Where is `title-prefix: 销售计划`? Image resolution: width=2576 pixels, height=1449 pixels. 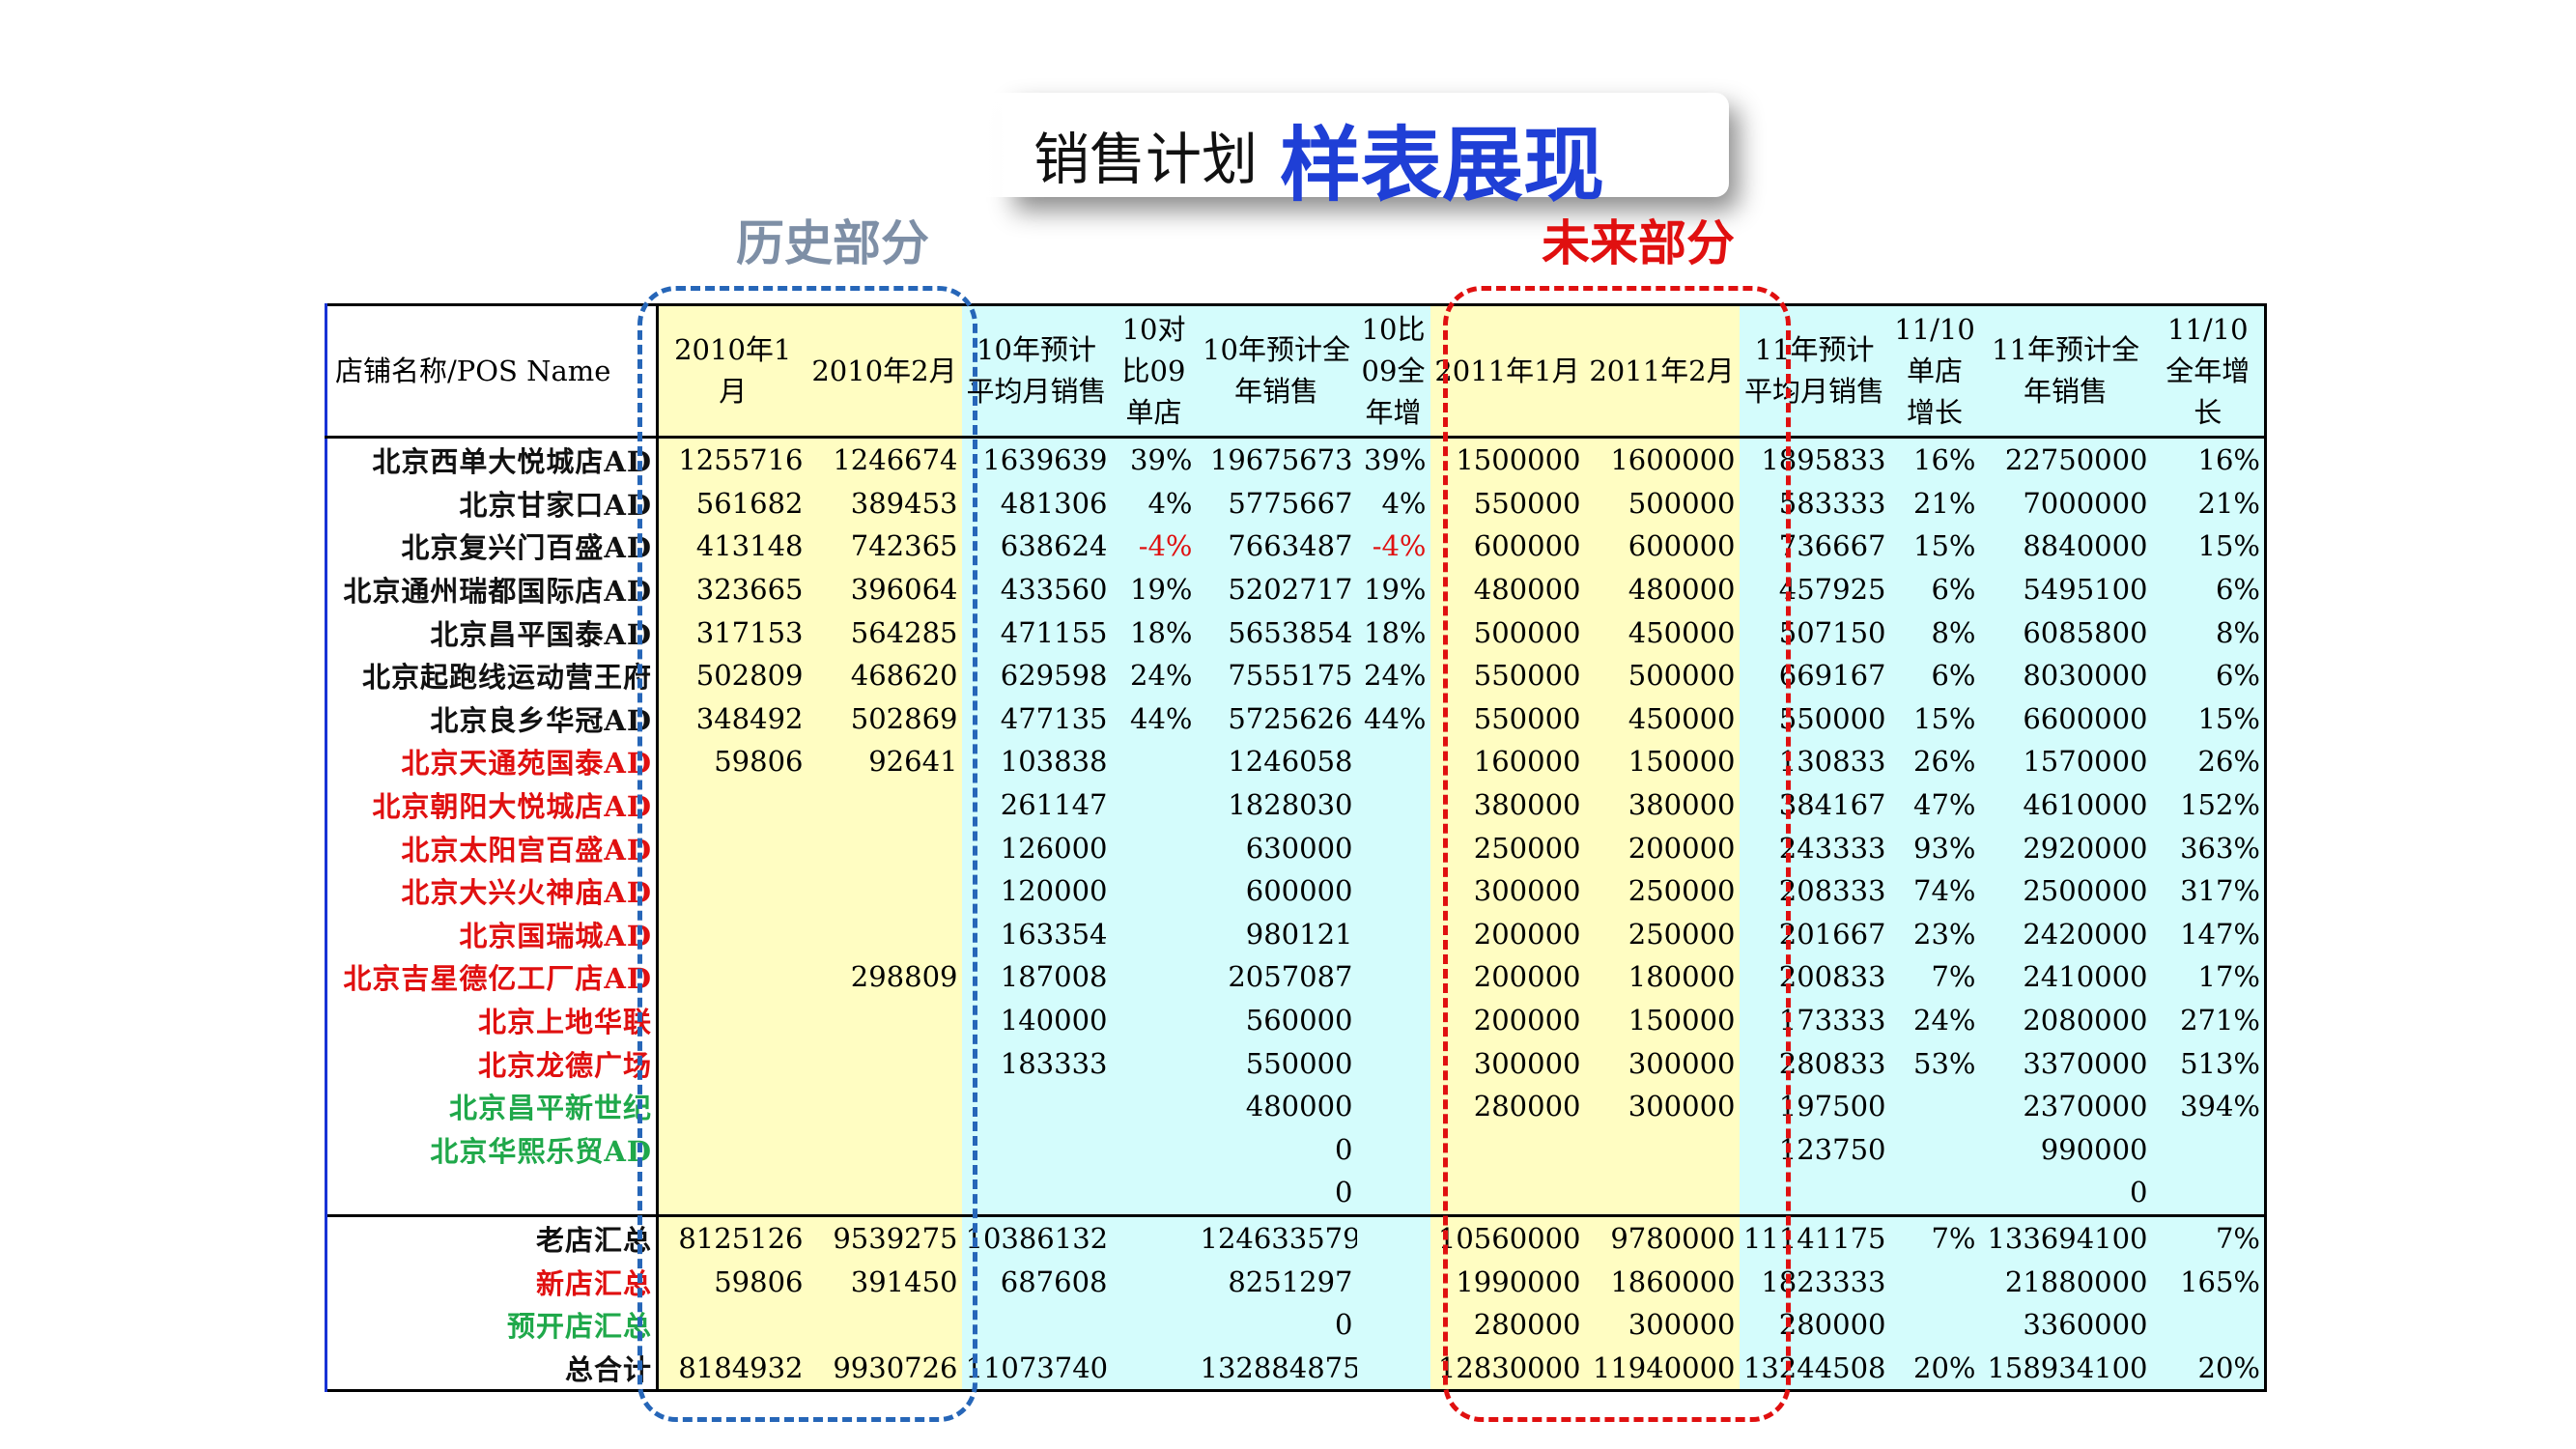 title-prefix: 销售计划 is located at coordinates (1146, 159).